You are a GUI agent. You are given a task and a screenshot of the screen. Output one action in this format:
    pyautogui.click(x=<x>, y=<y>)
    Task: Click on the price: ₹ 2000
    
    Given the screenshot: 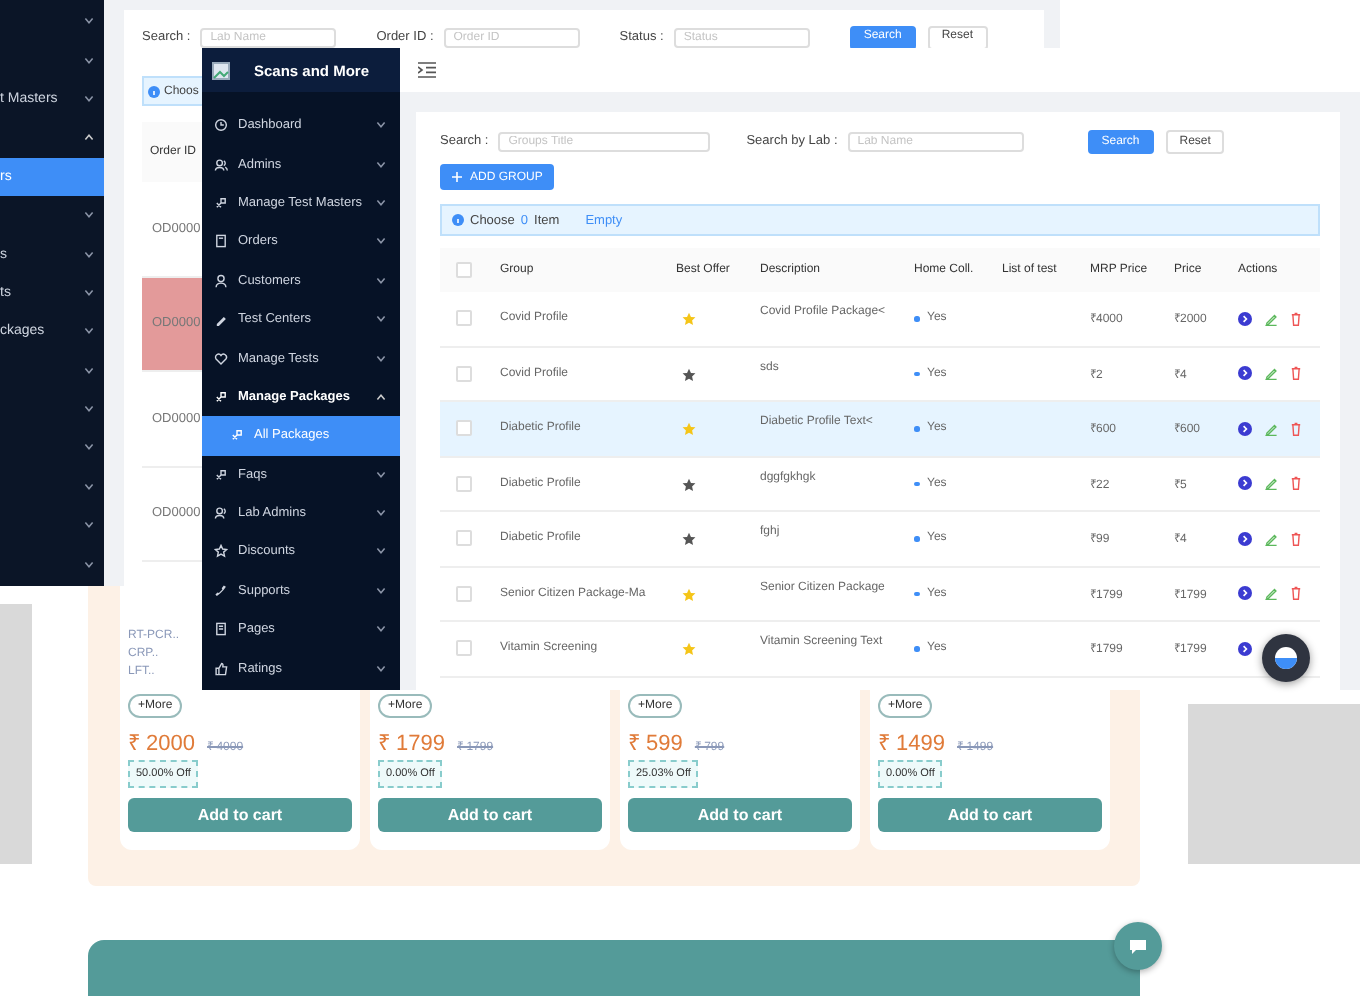 What is the action you would take?
    pyautogui.click(x=162, y=743)
    